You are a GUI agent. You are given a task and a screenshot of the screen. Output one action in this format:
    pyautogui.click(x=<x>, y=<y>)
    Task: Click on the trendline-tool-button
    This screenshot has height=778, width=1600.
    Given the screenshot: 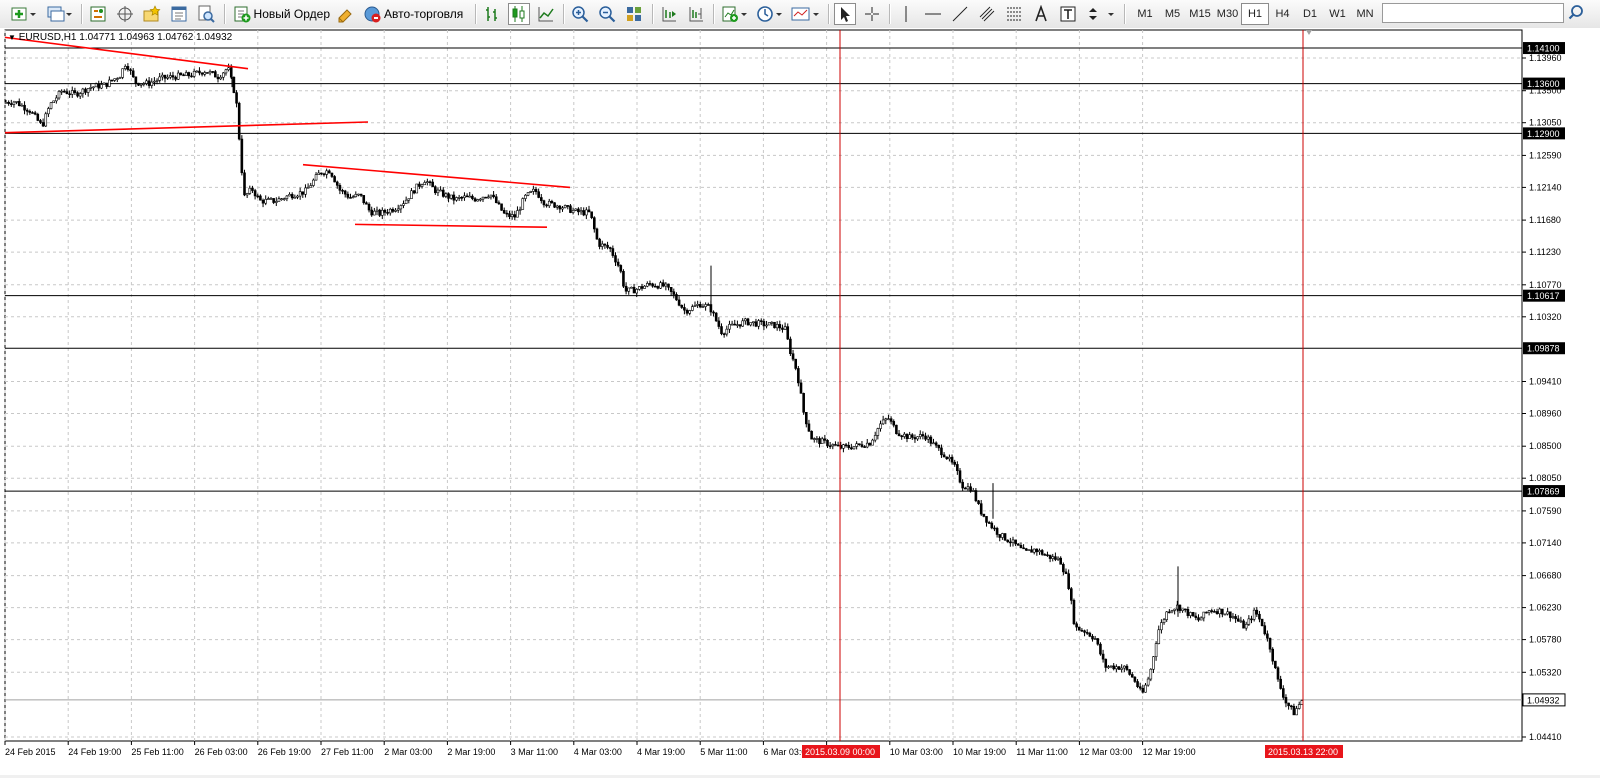 What is the action you would take?
    pyautogui.click(x=960, y=14)
    